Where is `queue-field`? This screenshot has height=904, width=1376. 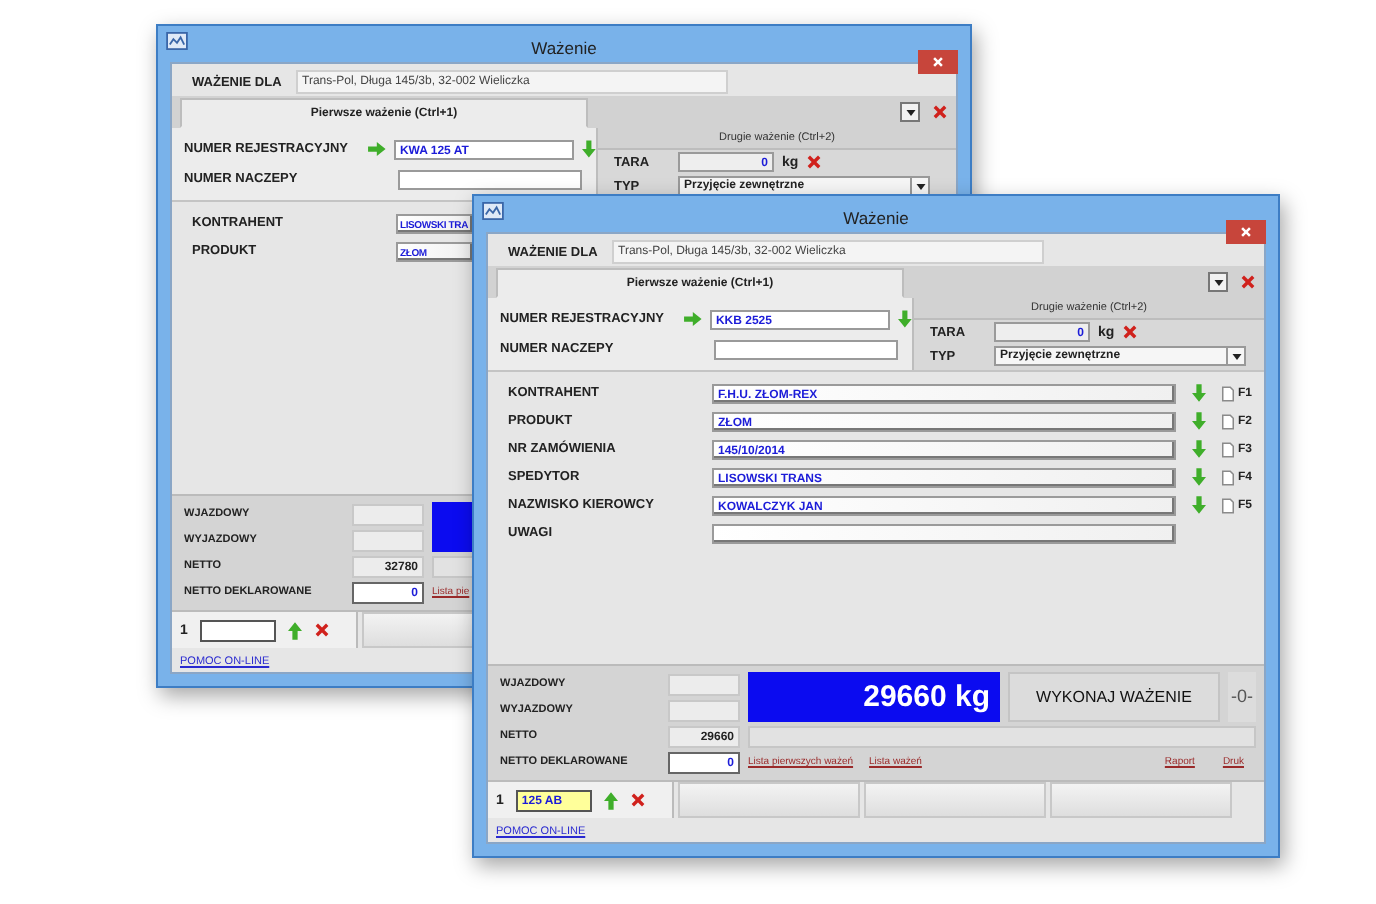
queue-field is located at coordinates (237, 630).